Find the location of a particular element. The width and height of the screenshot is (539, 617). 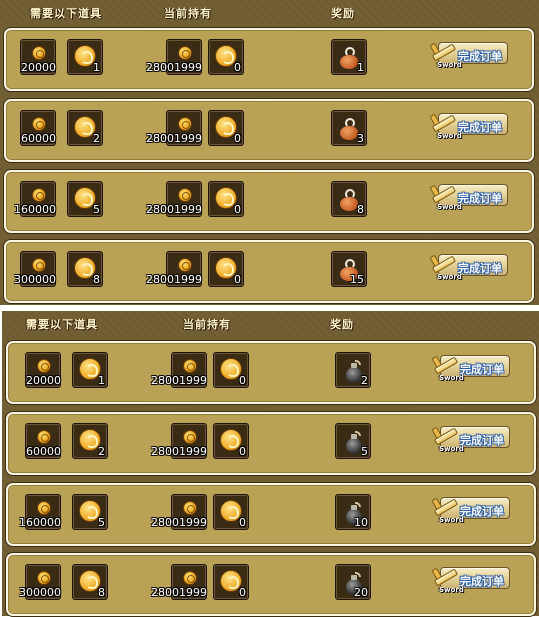

reward-slot: 5 is located at coordinates (353, 441).